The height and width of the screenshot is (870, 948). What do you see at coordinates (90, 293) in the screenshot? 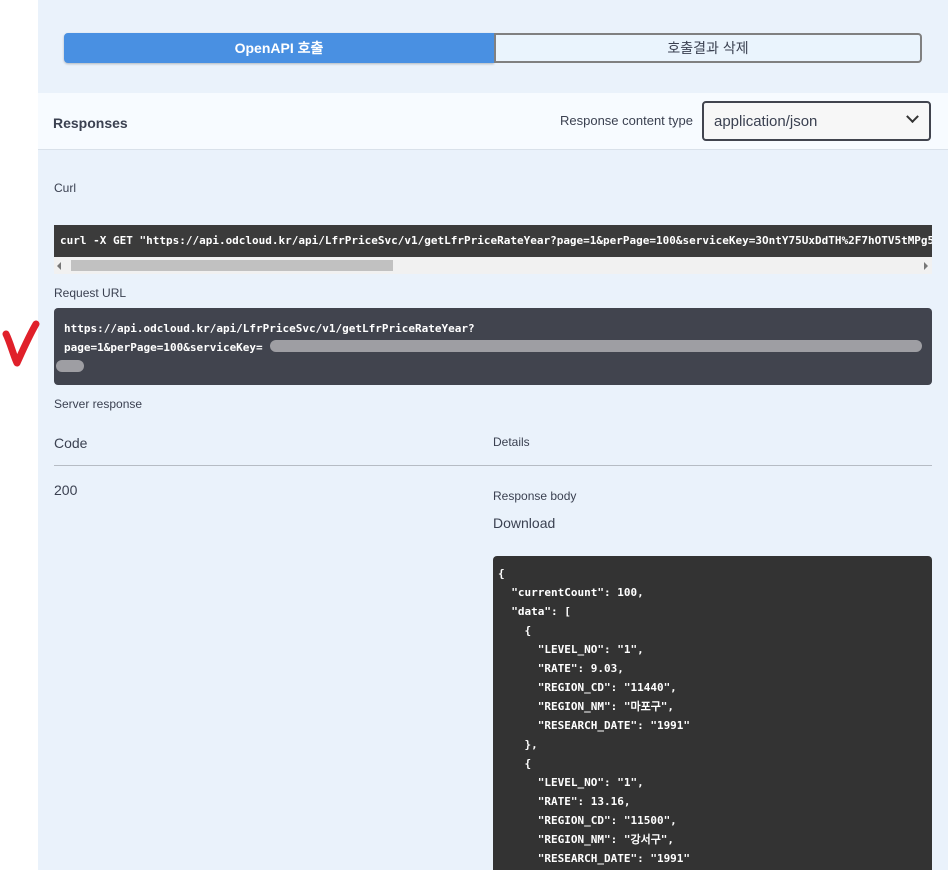
I see `request-url-label: Request URL` at bounding box center [90, 293].